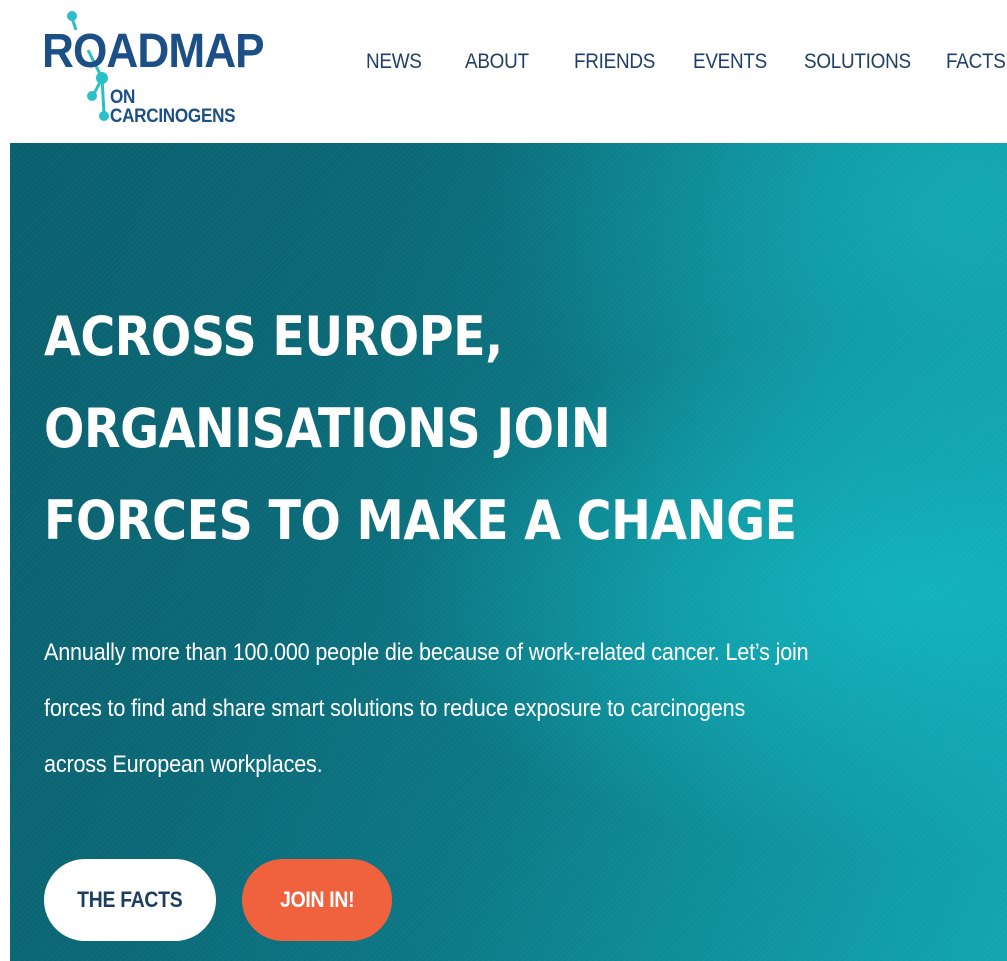 The height and width of the screenshot is (961, 1007). What do you see at coordinates (327, 428) in the screenshot?
I see `hero-title-line-2: ORGANISATIONS JOIN` at bounding box center [327, 428].